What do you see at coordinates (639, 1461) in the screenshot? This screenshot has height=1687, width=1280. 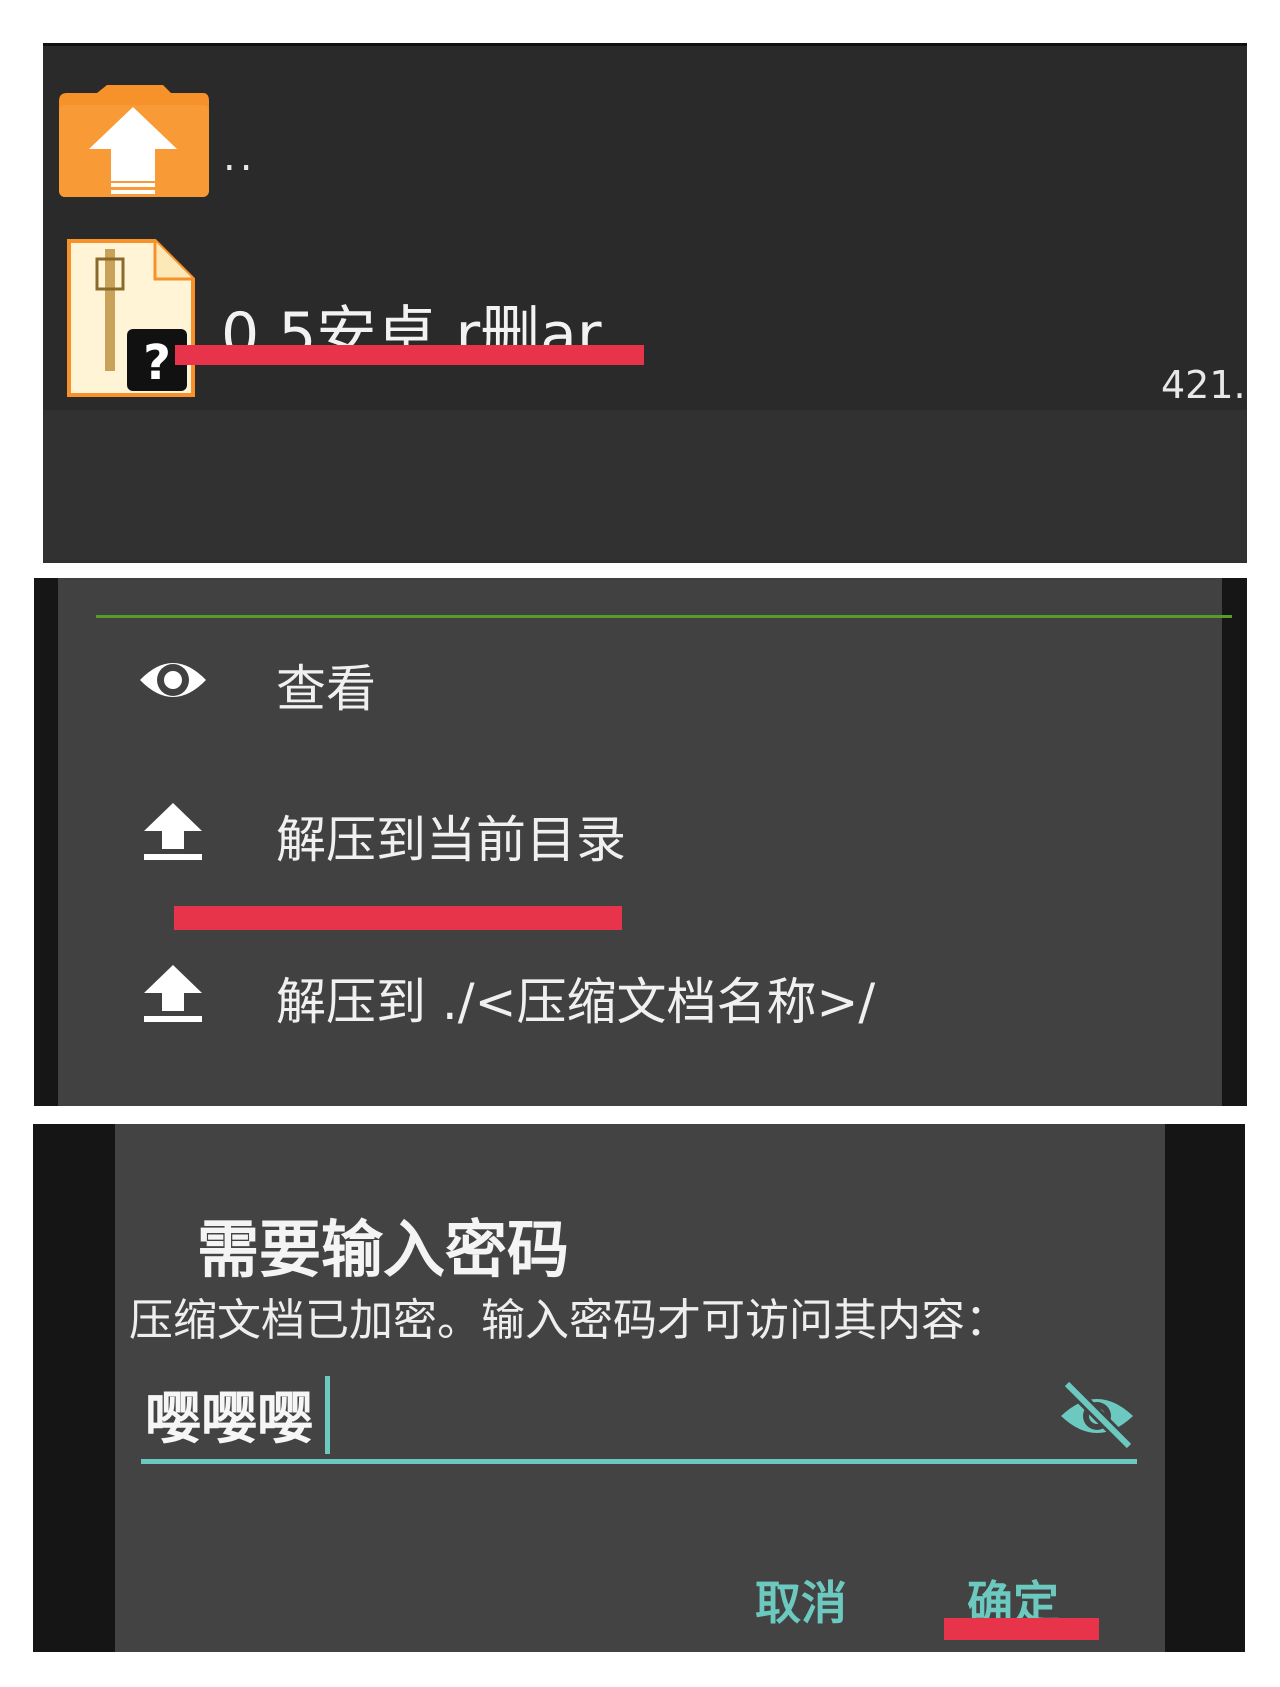 I see `password-field-underline` at bounding box center [639, 1461].